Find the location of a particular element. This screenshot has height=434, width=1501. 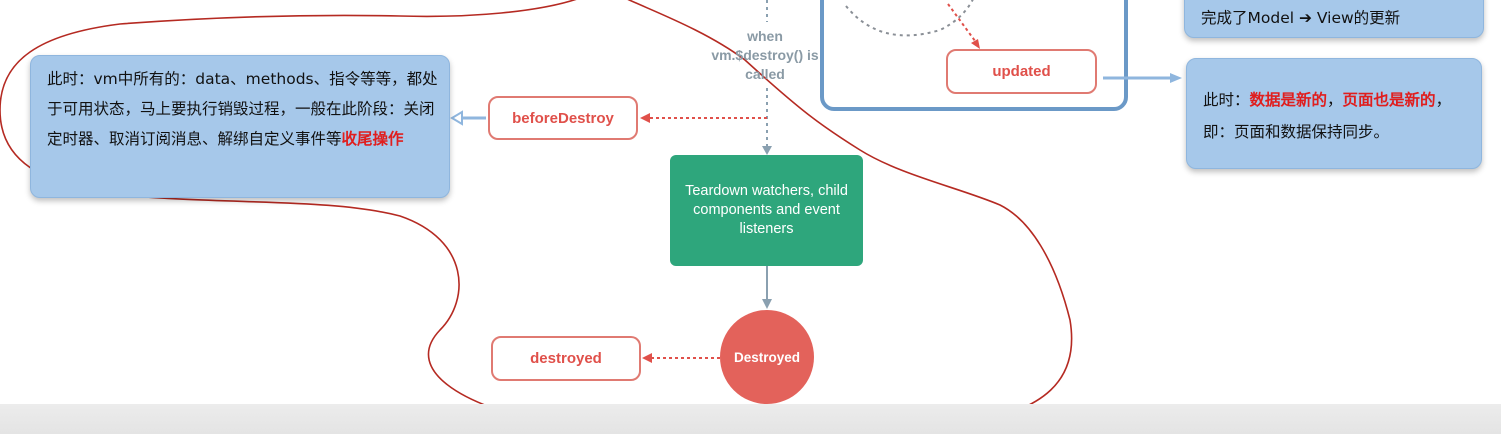

destroyed-state-circle: Destroyed is located at coordinates (767, 357).